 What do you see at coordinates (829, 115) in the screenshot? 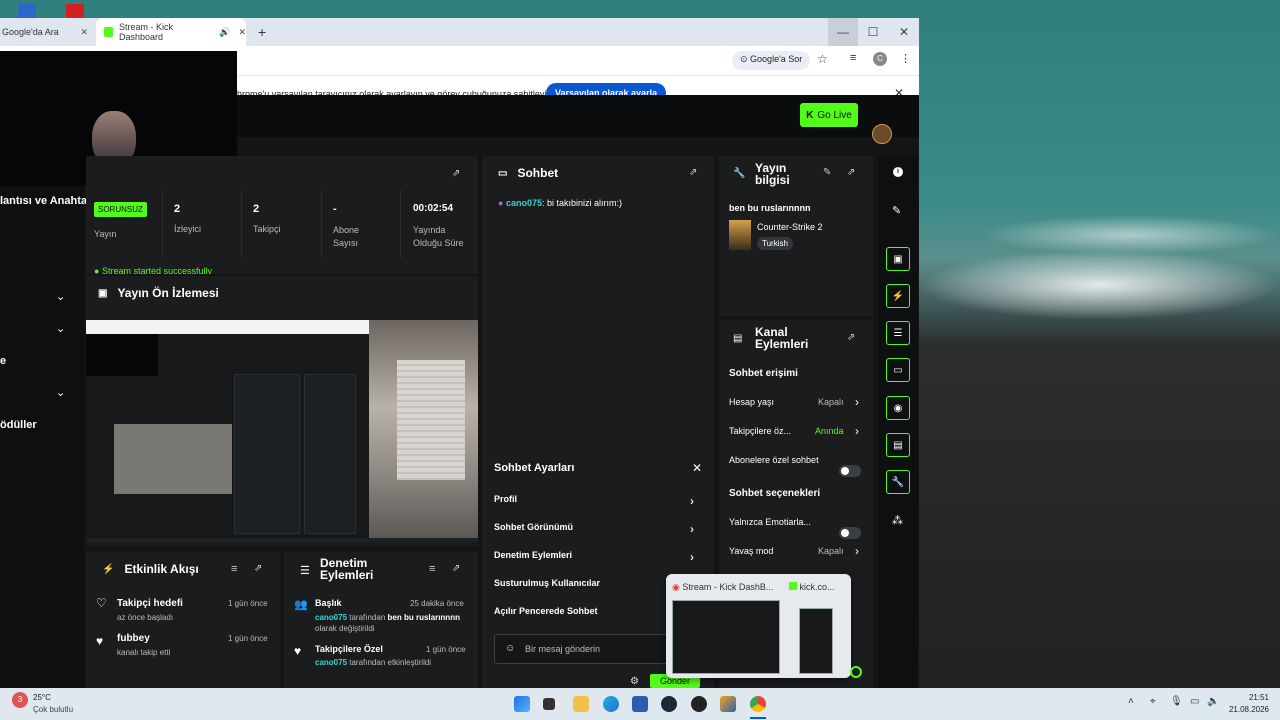
I see `go-live-button: K Go Live` at bounding box center [829, 115].